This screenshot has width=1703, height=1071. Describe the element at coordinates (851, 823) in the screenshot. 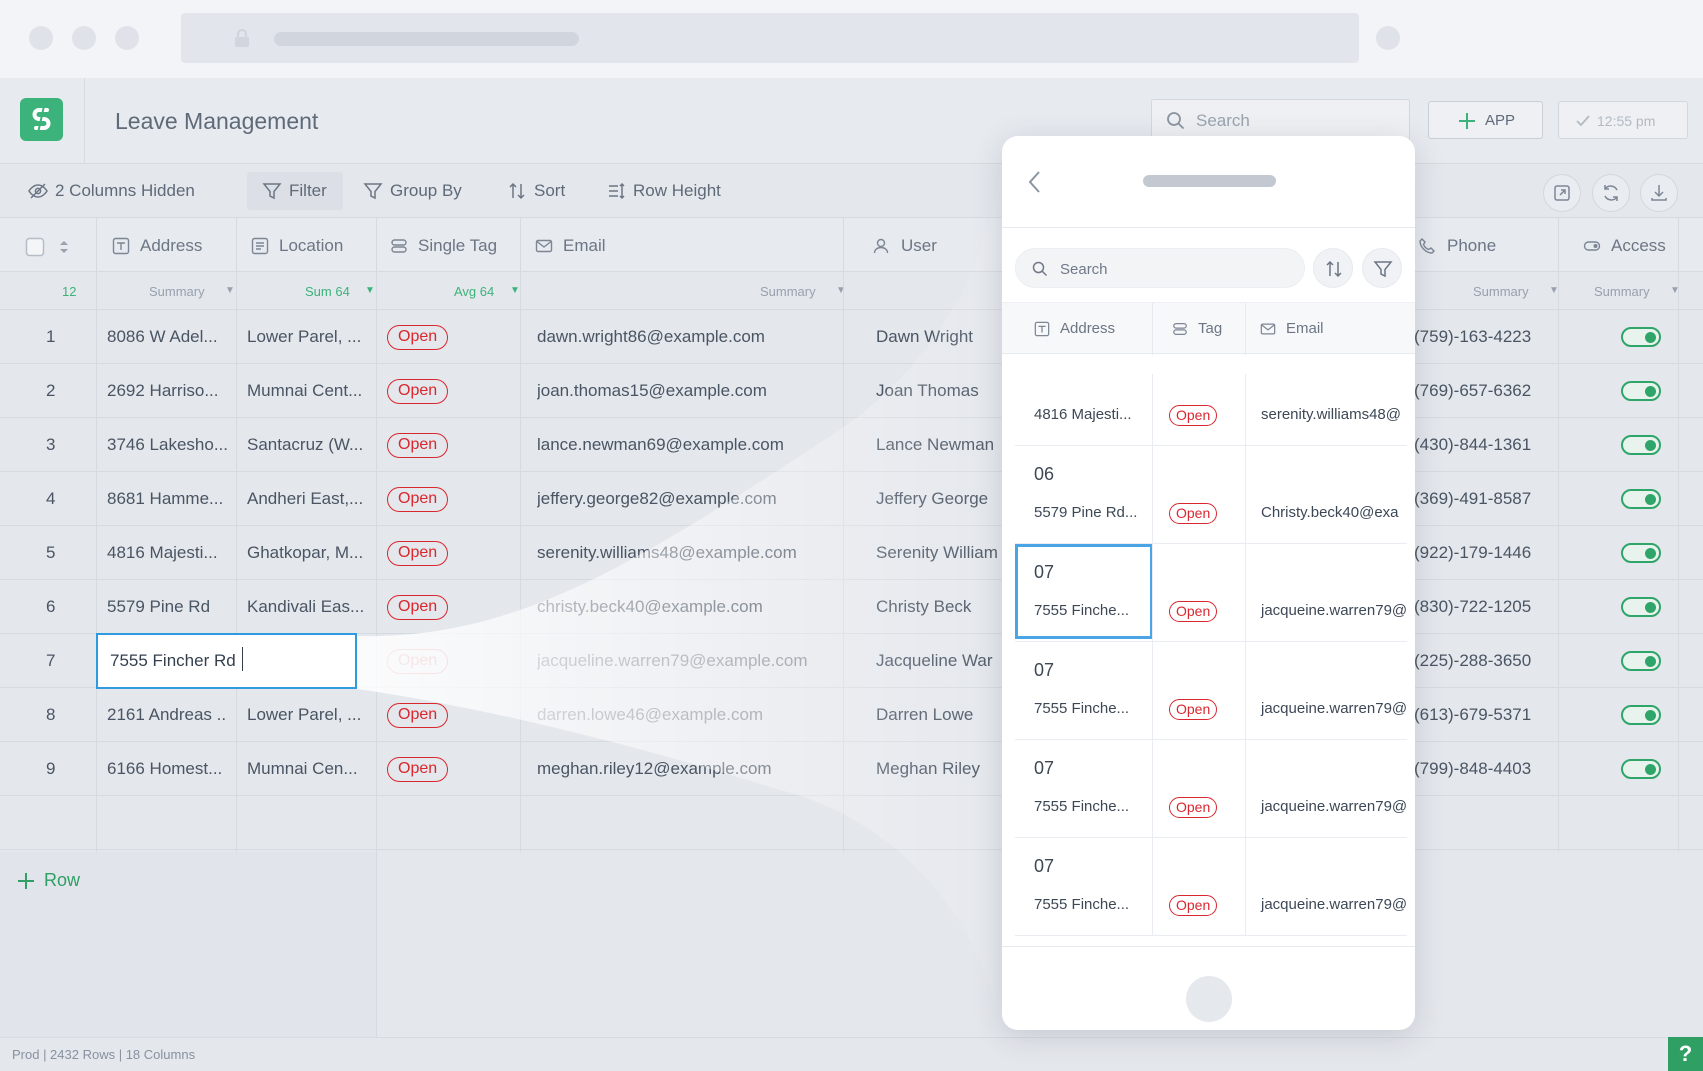

I see `empty-row` at that location.